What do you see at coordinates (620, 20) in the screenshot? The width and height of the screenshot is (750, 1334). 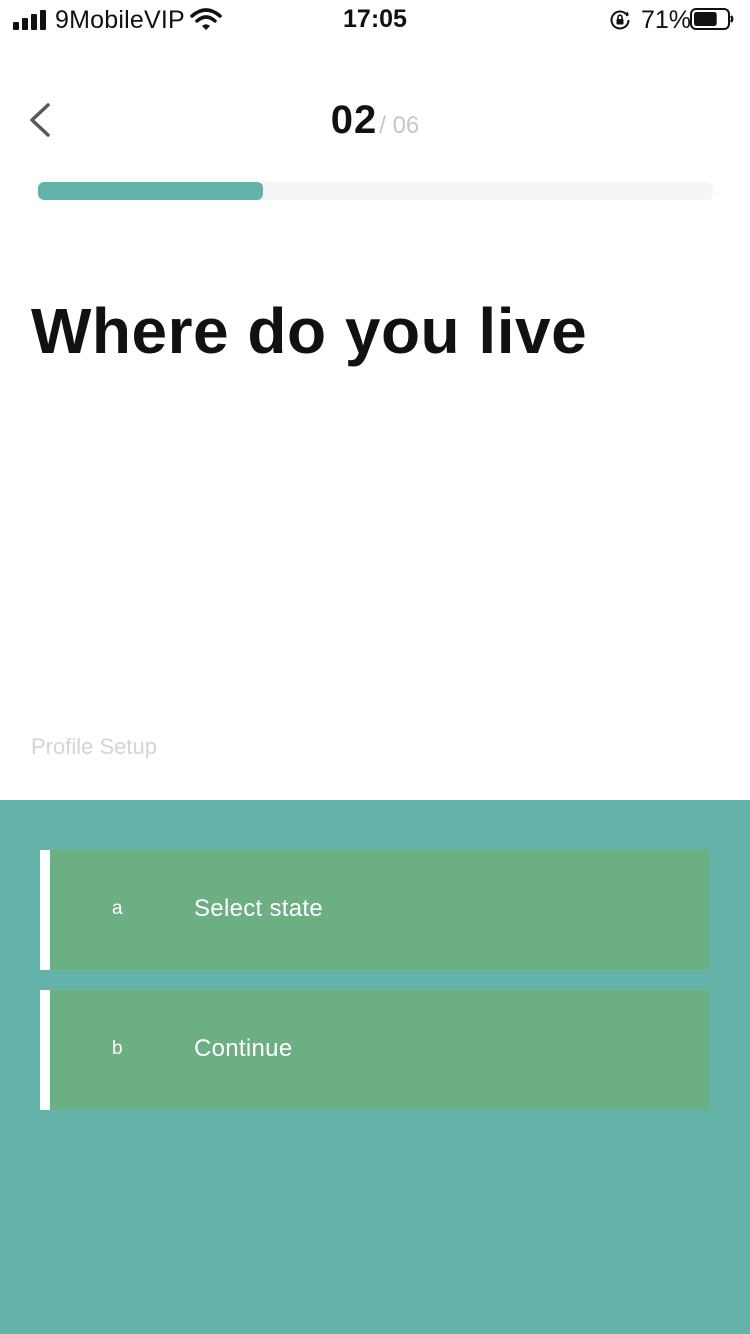 I see `rotation-lock-icon` at bounding box center [620, 20].